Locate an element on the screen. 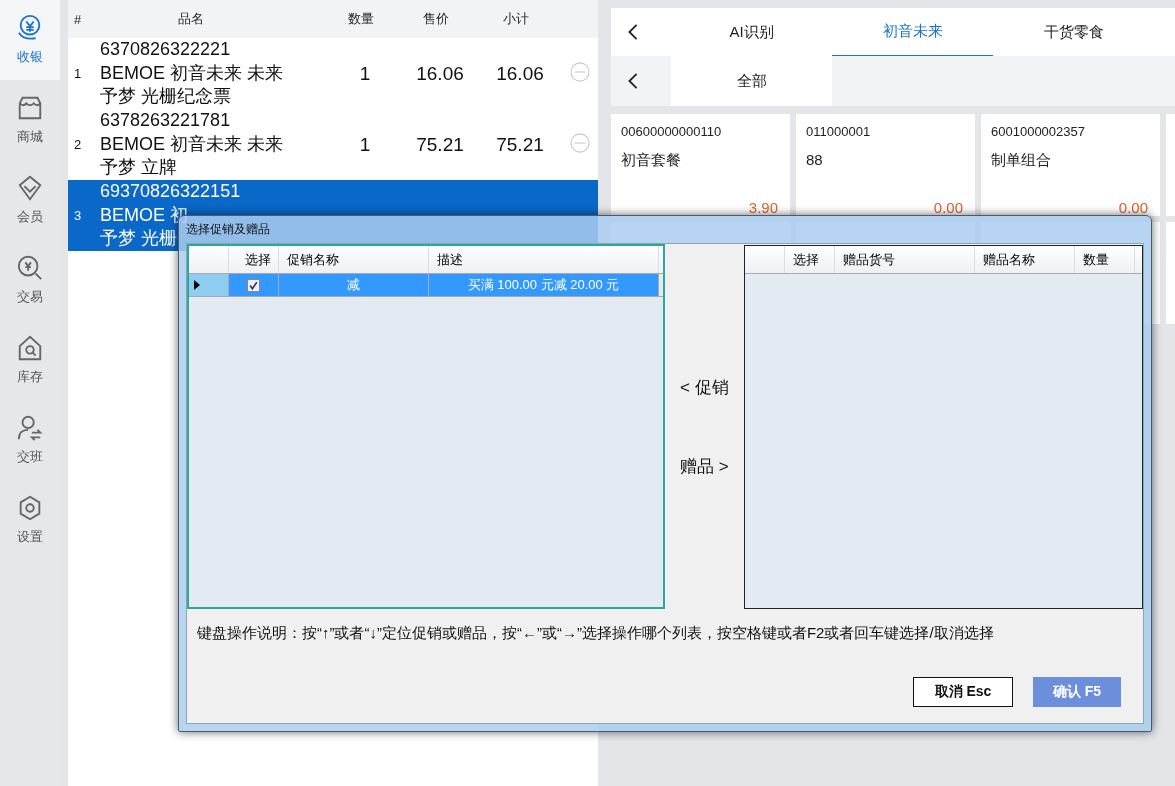  price: 16.06 is located at coordinates (440, 73).